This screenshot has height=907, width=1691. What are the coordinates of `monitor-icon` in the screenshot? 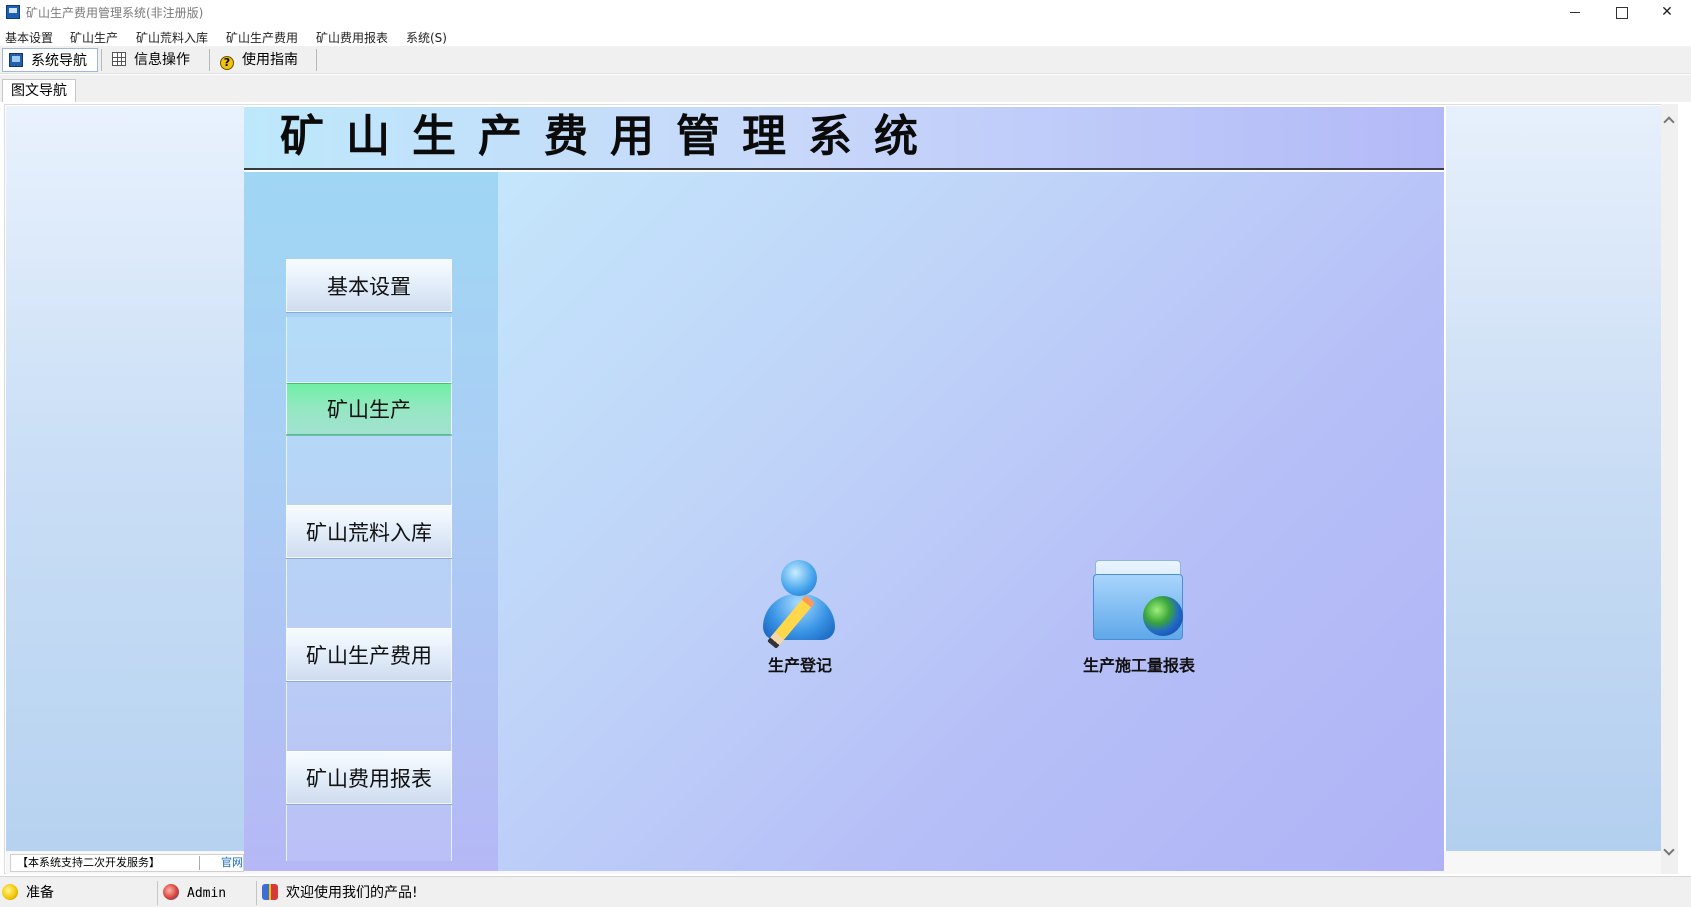 It's located at (16, 60).